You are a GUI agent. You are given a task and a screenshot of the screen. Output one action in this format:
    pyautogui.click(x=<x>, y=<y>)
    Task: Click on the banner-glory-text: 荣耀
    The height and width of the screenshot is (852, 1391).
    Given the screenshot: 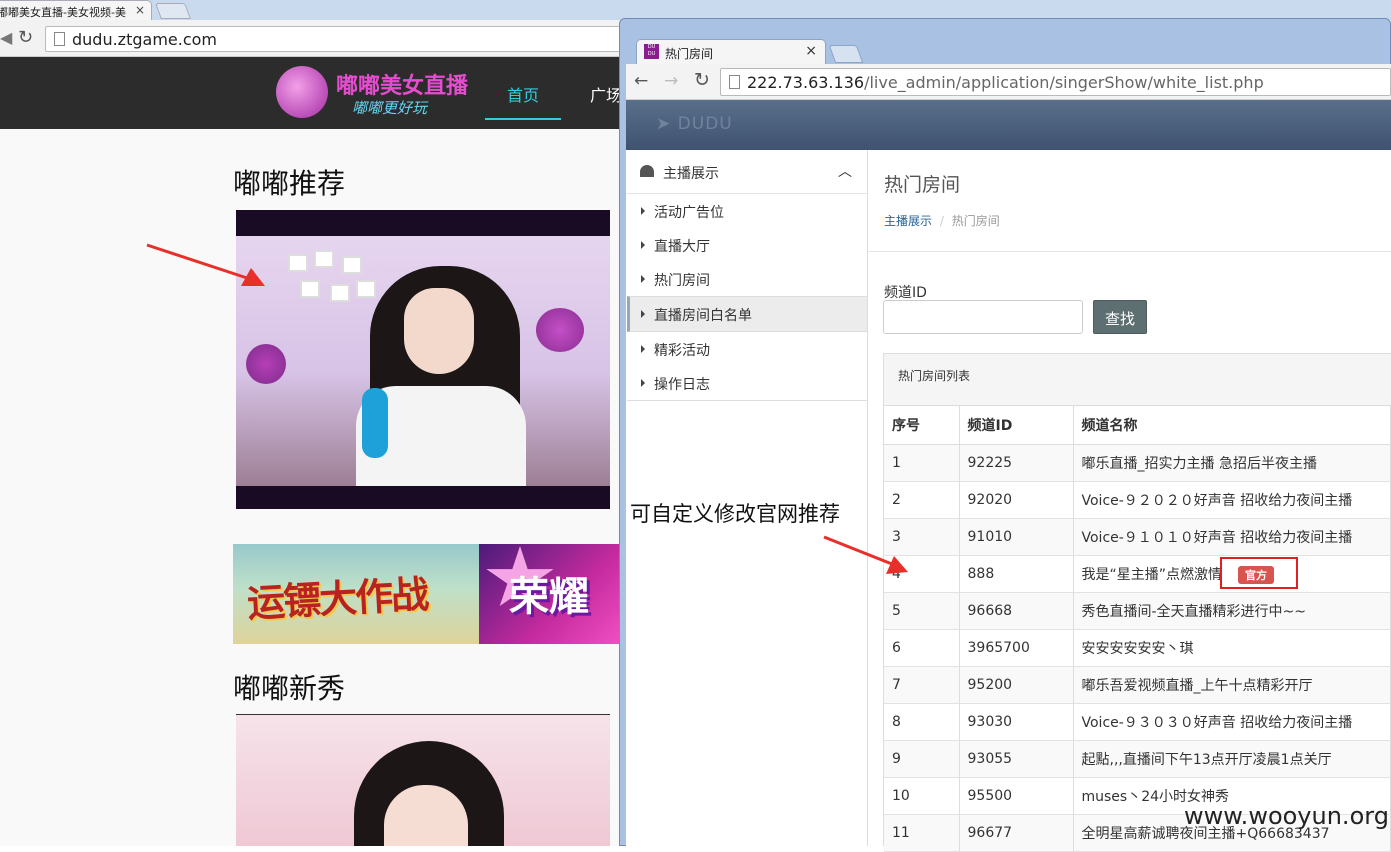 What is the action you would take?
    pyautogui.click(x=549, y=597)
    